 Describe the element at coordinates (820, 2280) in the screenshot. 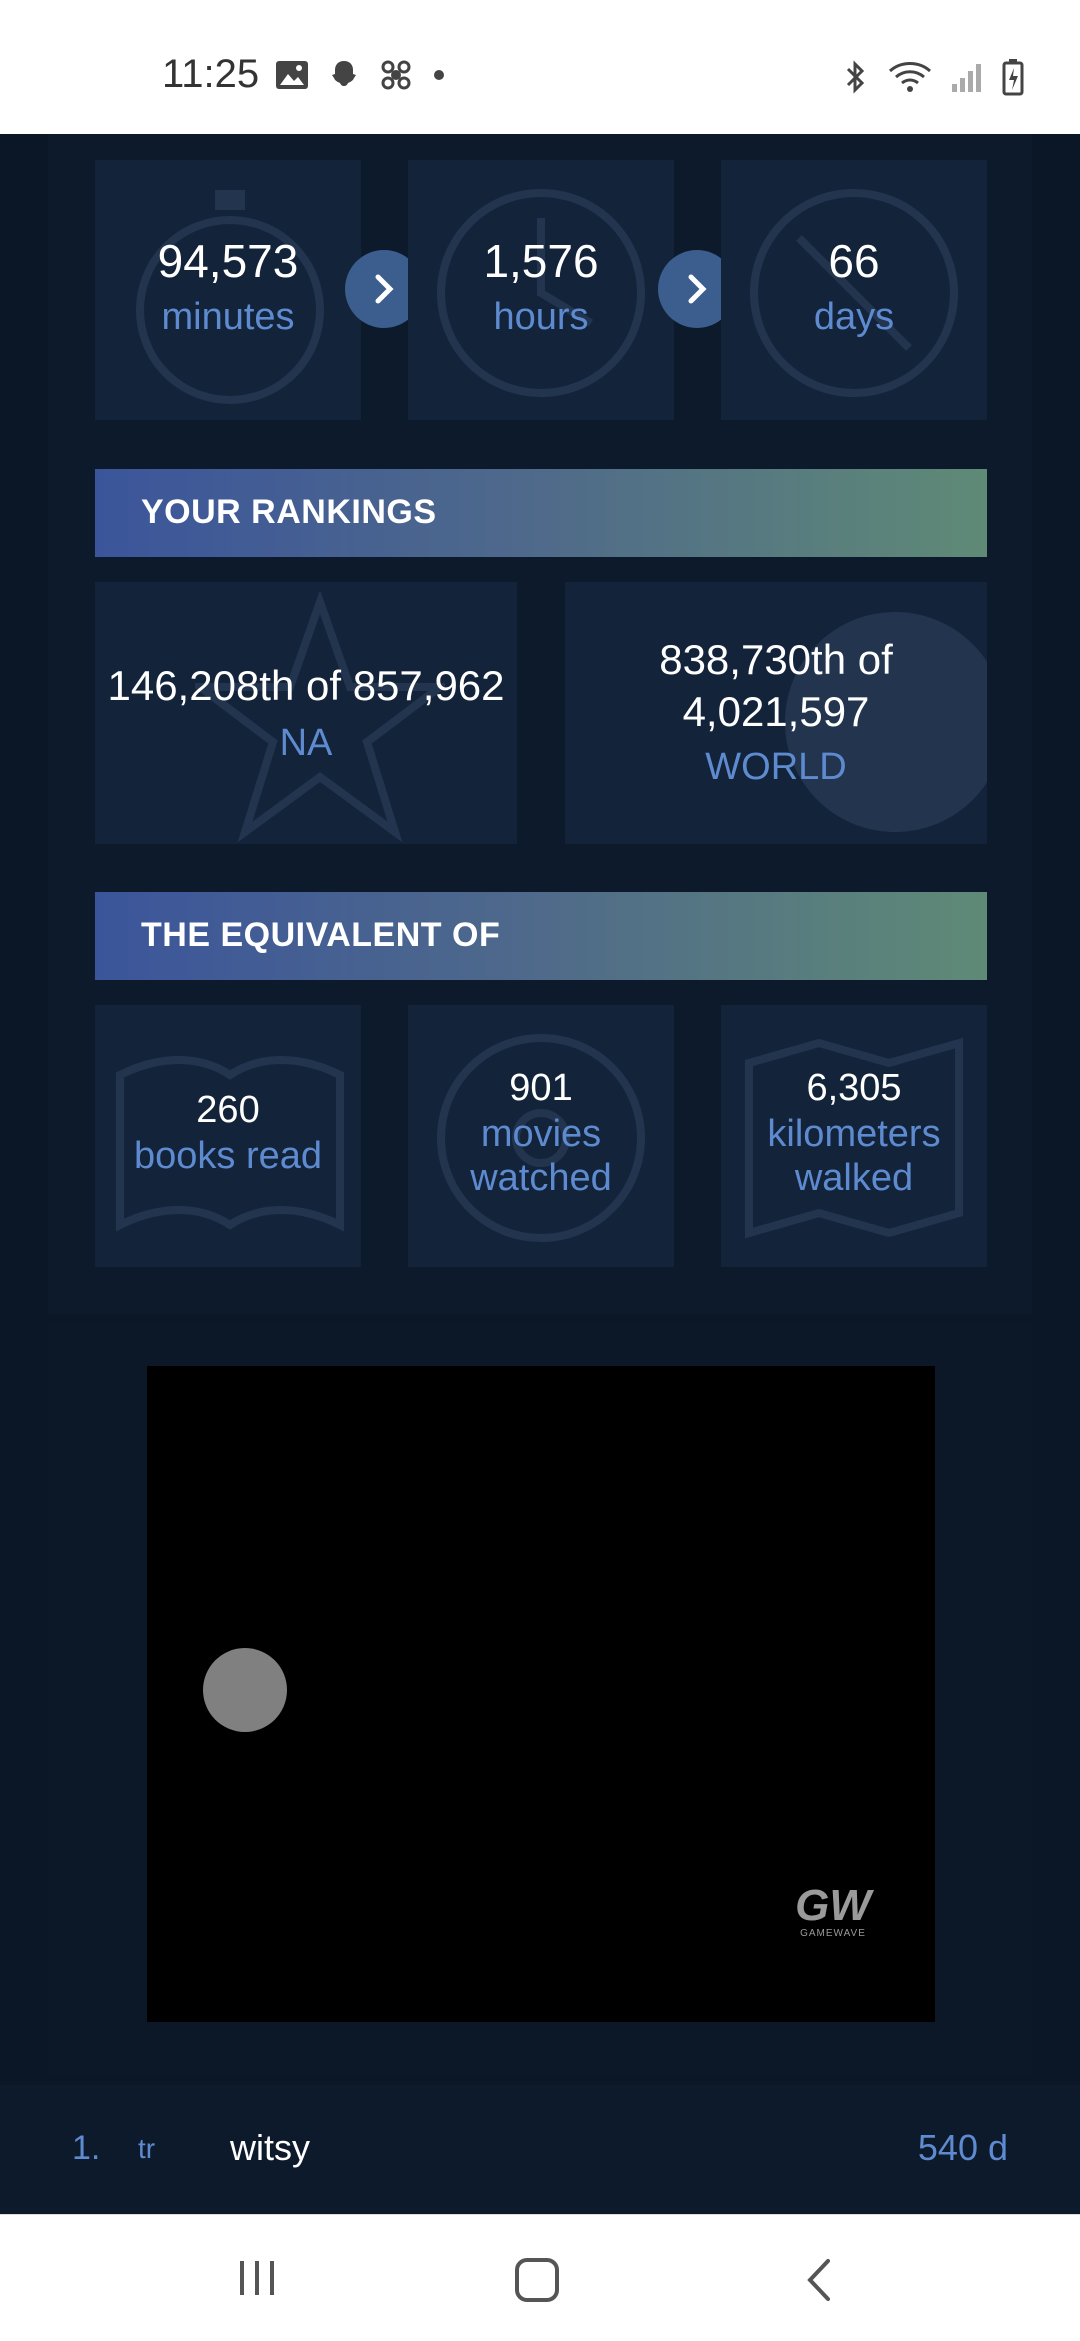

I see `back-icon` at that location.